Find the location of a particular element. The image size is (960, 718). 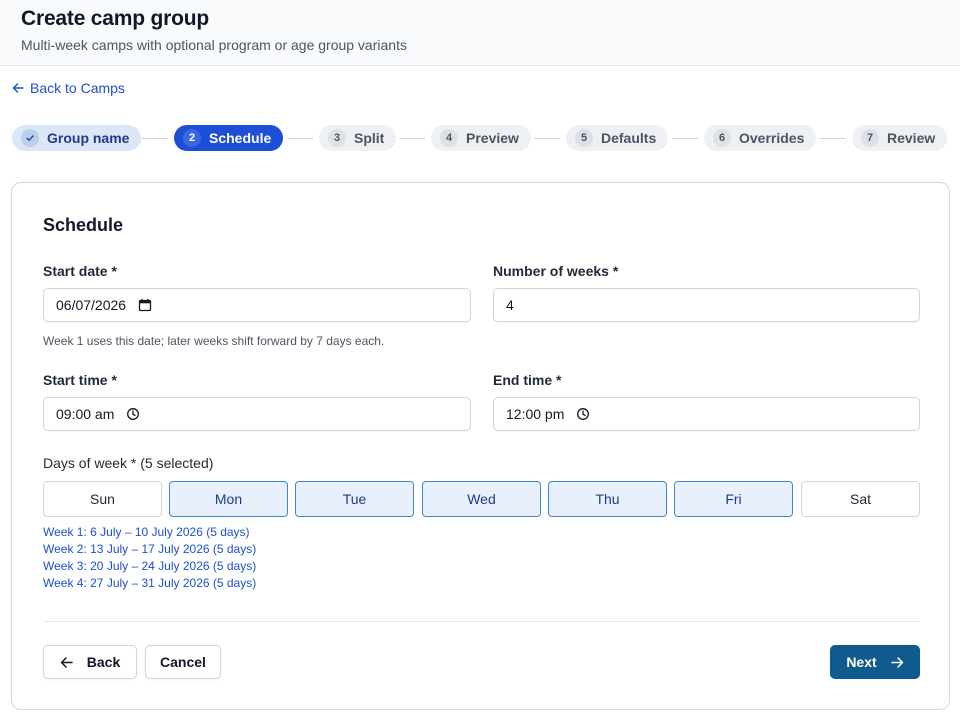

step-overrides: 6 Overrides is located at coordinates (760, 138).